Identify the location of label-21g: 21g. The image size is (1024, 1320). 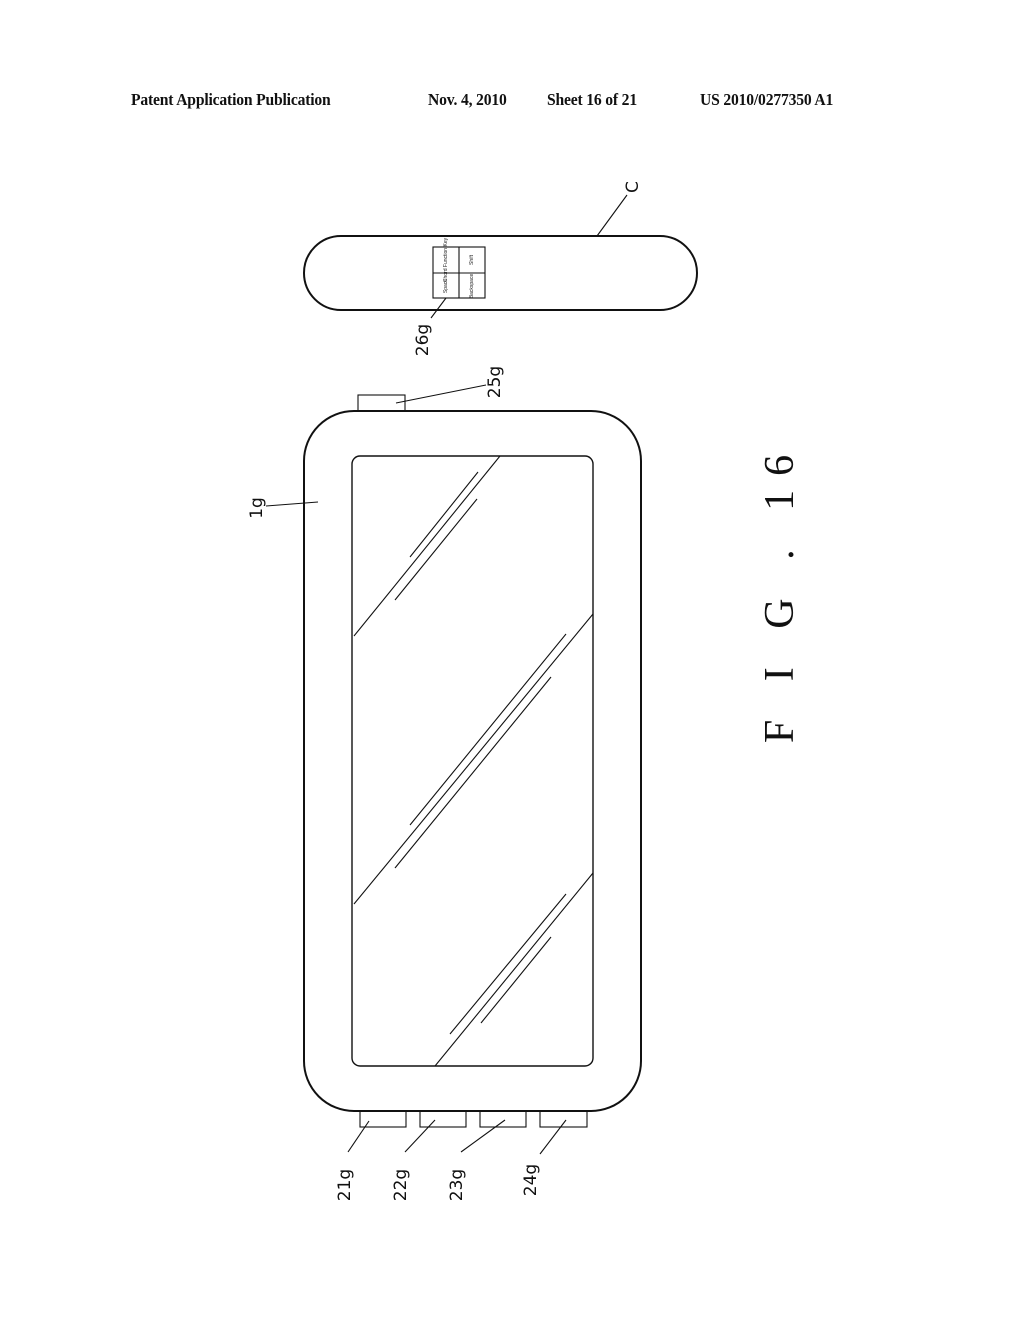
(345, 1185).